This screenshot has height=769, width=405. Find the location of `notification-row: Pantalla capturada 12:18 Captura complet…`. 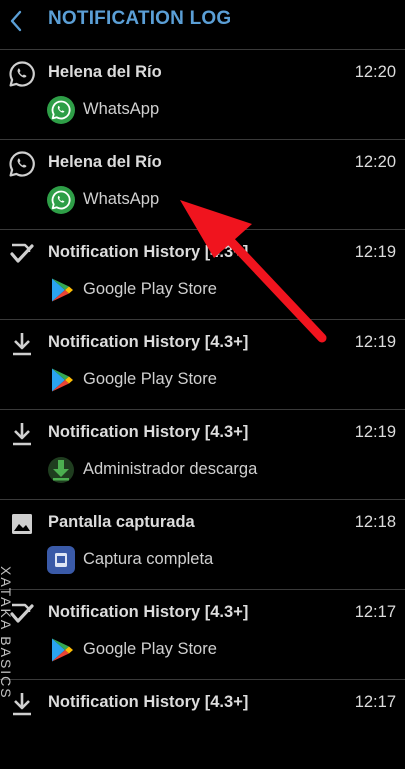

notification-row: Pantalla capturada 12:18 Captura complet… is located at coordinates (202, 544).